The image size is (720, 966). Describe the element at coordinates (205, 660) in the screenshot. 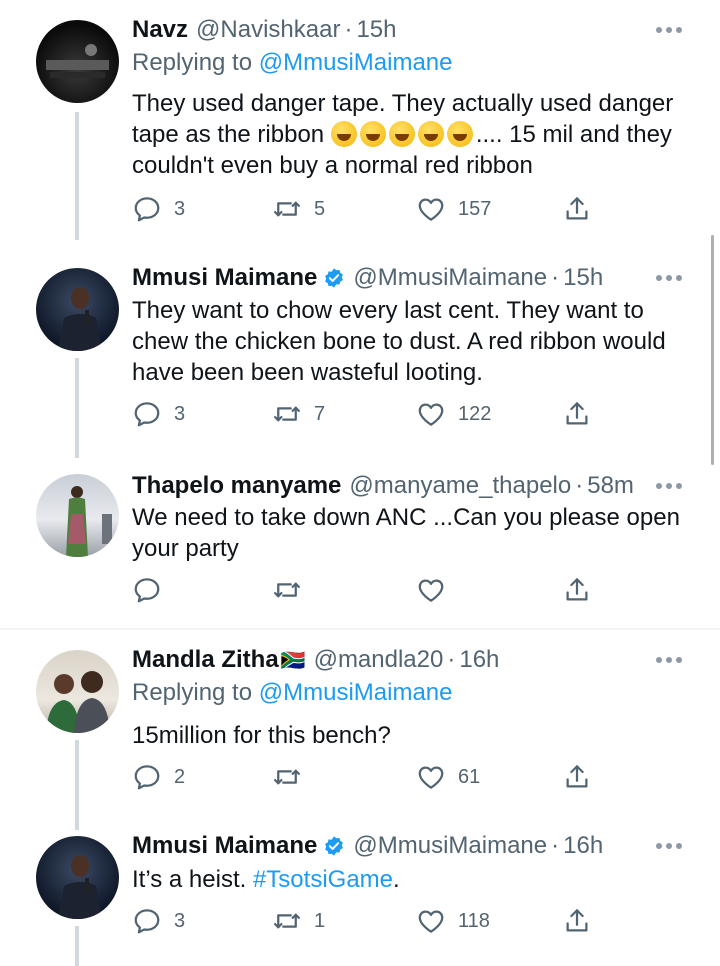

I see `display-name: Mandla Zitha` at that location.